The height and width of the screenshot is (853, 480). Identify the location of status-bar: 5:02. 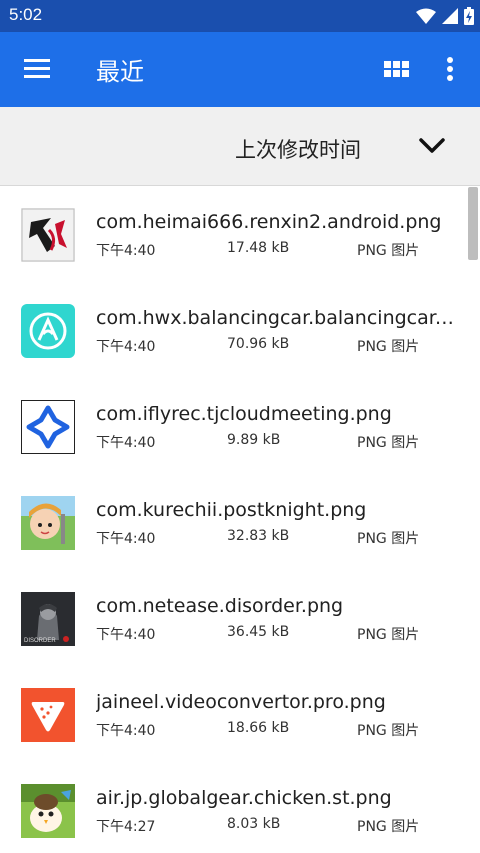
(240, 16).